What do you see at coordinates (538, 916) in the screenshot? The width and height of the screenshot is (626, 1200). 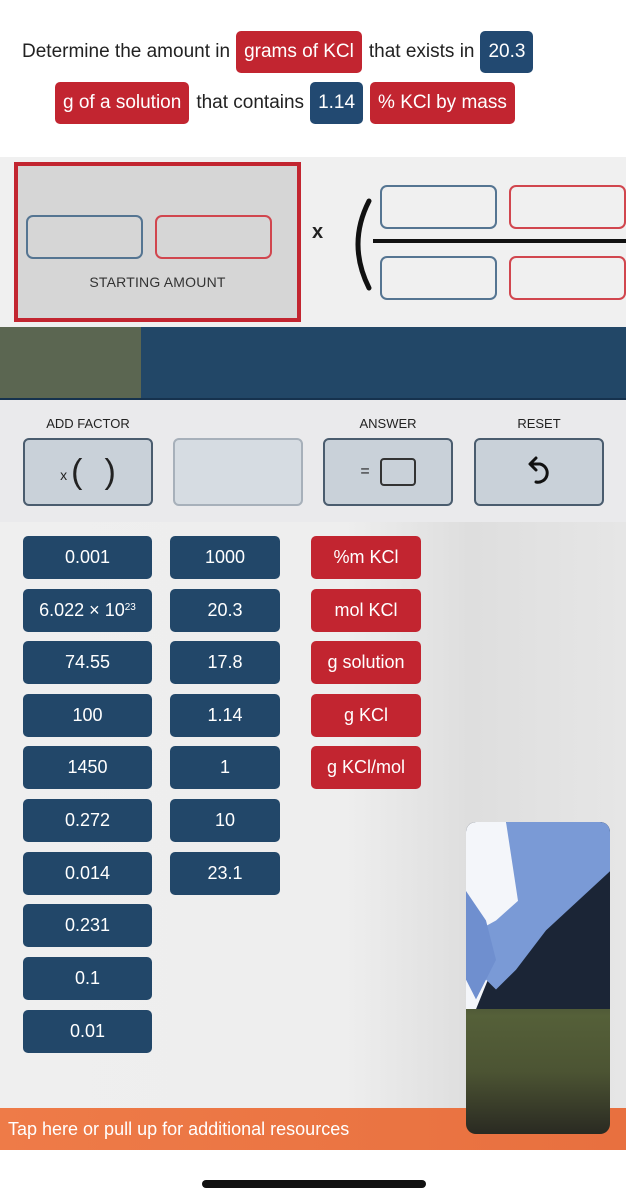 I see `camera-image` at bounding box center [538, 916].